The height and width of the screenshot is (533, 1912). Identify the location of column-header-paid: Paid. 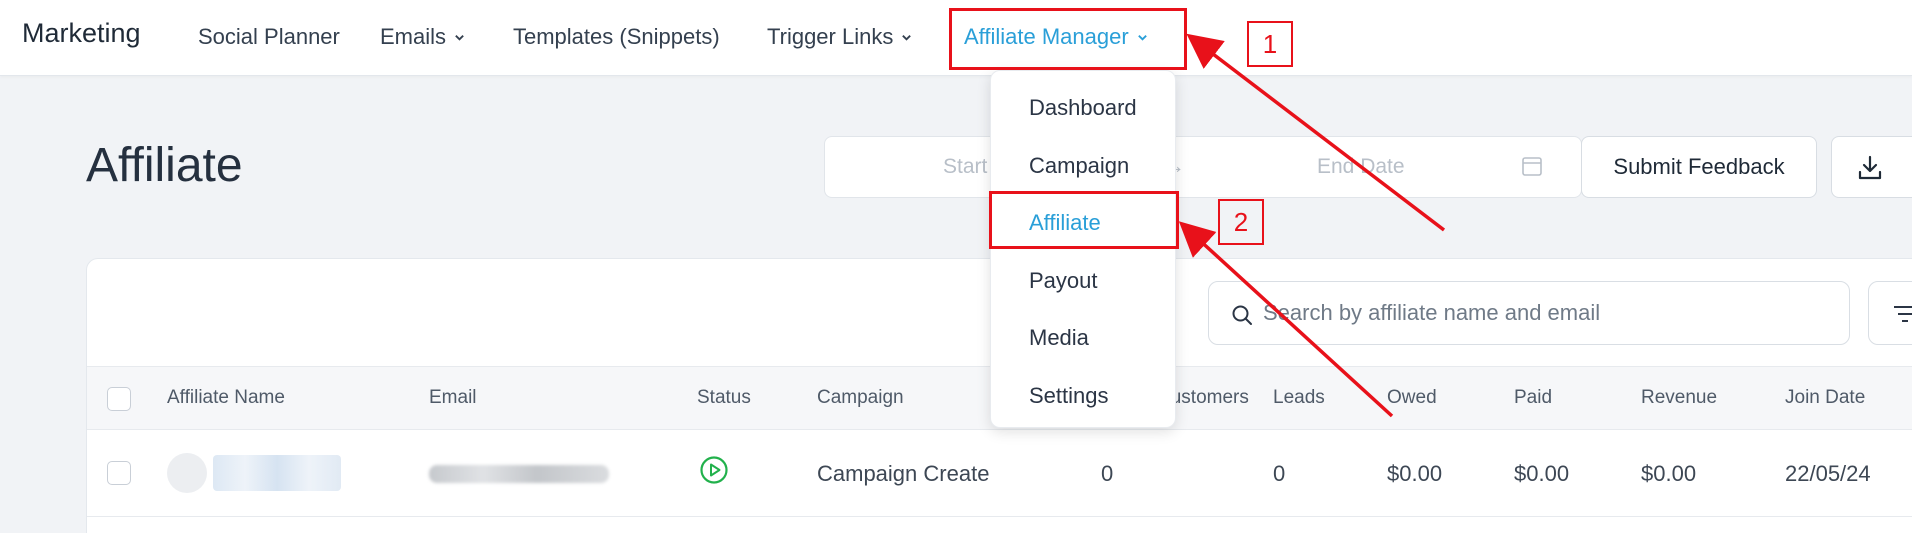
(1533, 398).